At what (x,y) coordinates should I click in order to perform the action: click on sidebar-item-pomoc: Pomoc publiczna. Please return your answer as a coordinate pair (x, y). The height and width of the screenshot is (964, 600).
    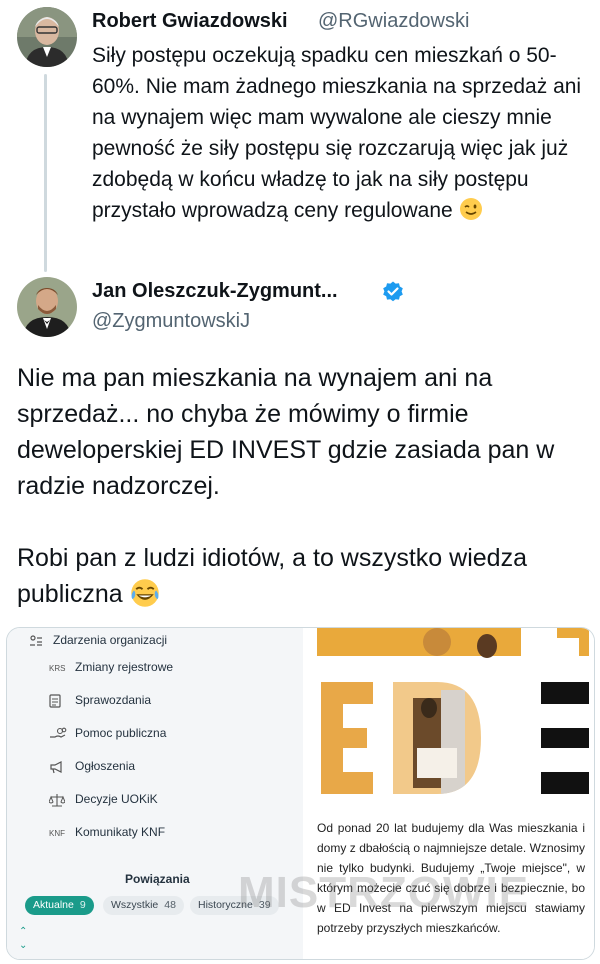
    Looking at the image, I should click on (155, 734).